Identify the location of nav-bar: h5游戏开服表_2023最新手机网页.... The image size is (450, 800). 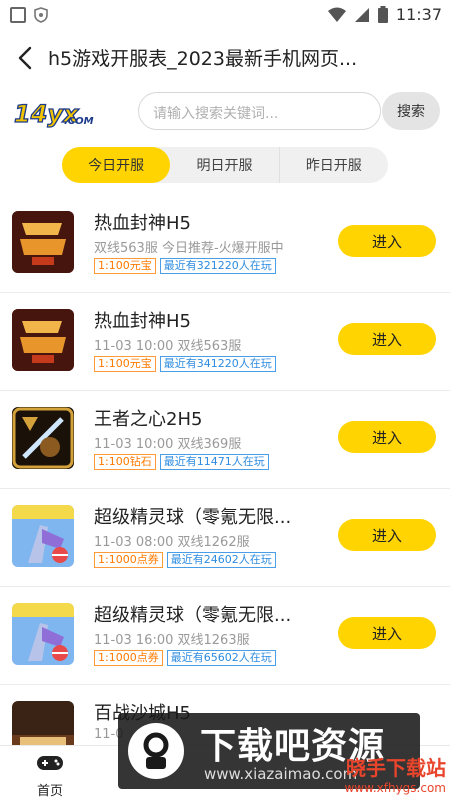
(225, 58).